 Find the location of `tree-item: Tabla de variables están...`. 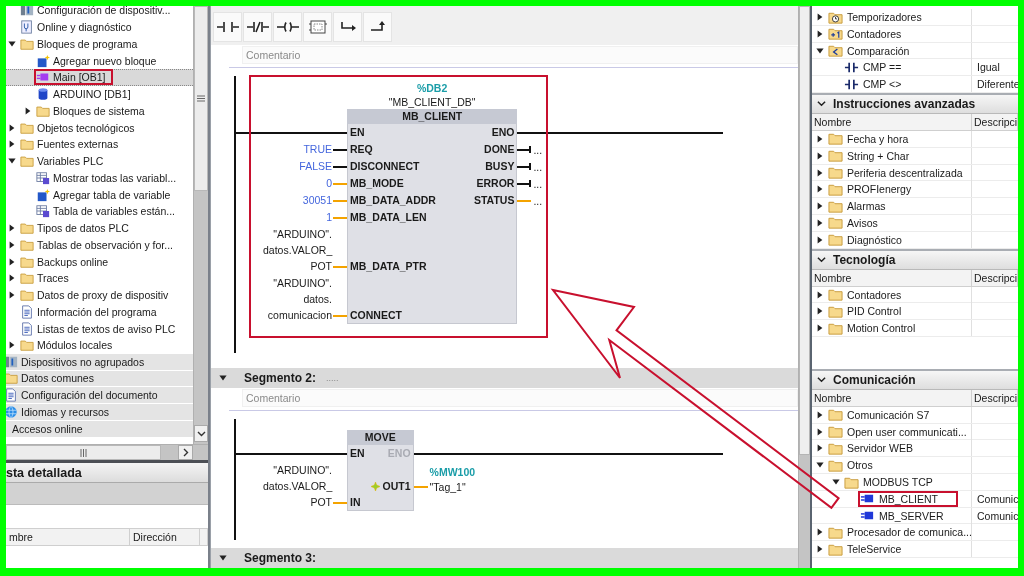

tree-item: Tabla de variables están... is located at coordinates (99, 211).